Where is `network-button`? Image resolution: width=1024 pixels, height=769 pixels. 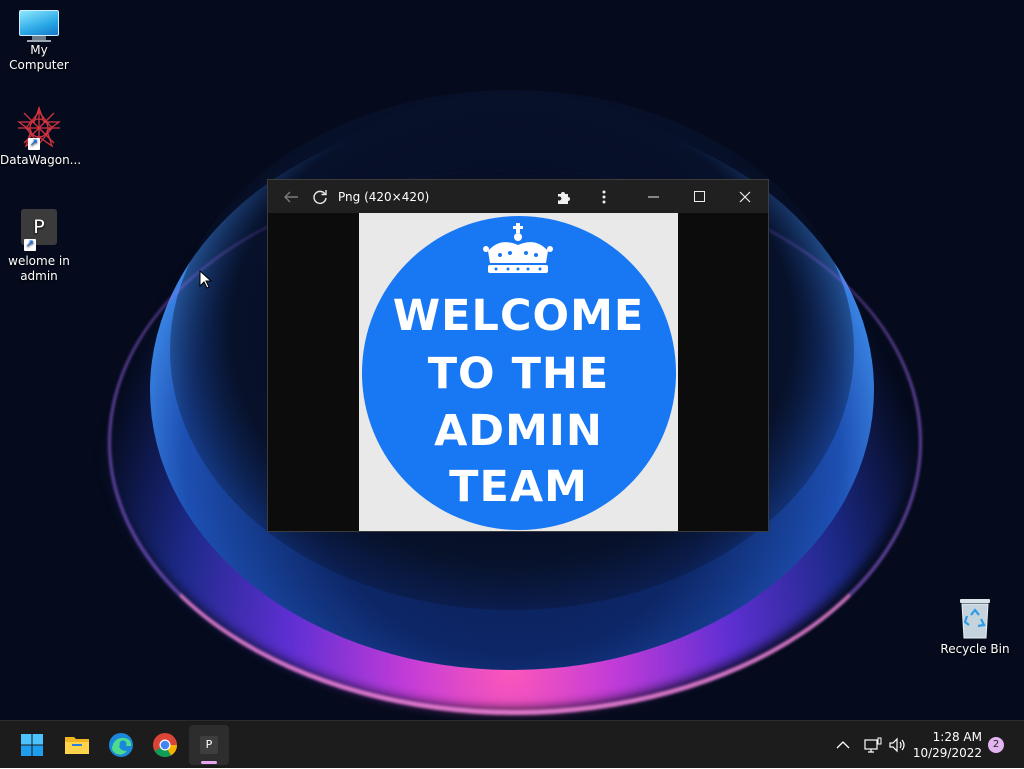 network-button is located at coordinates (873, 745).